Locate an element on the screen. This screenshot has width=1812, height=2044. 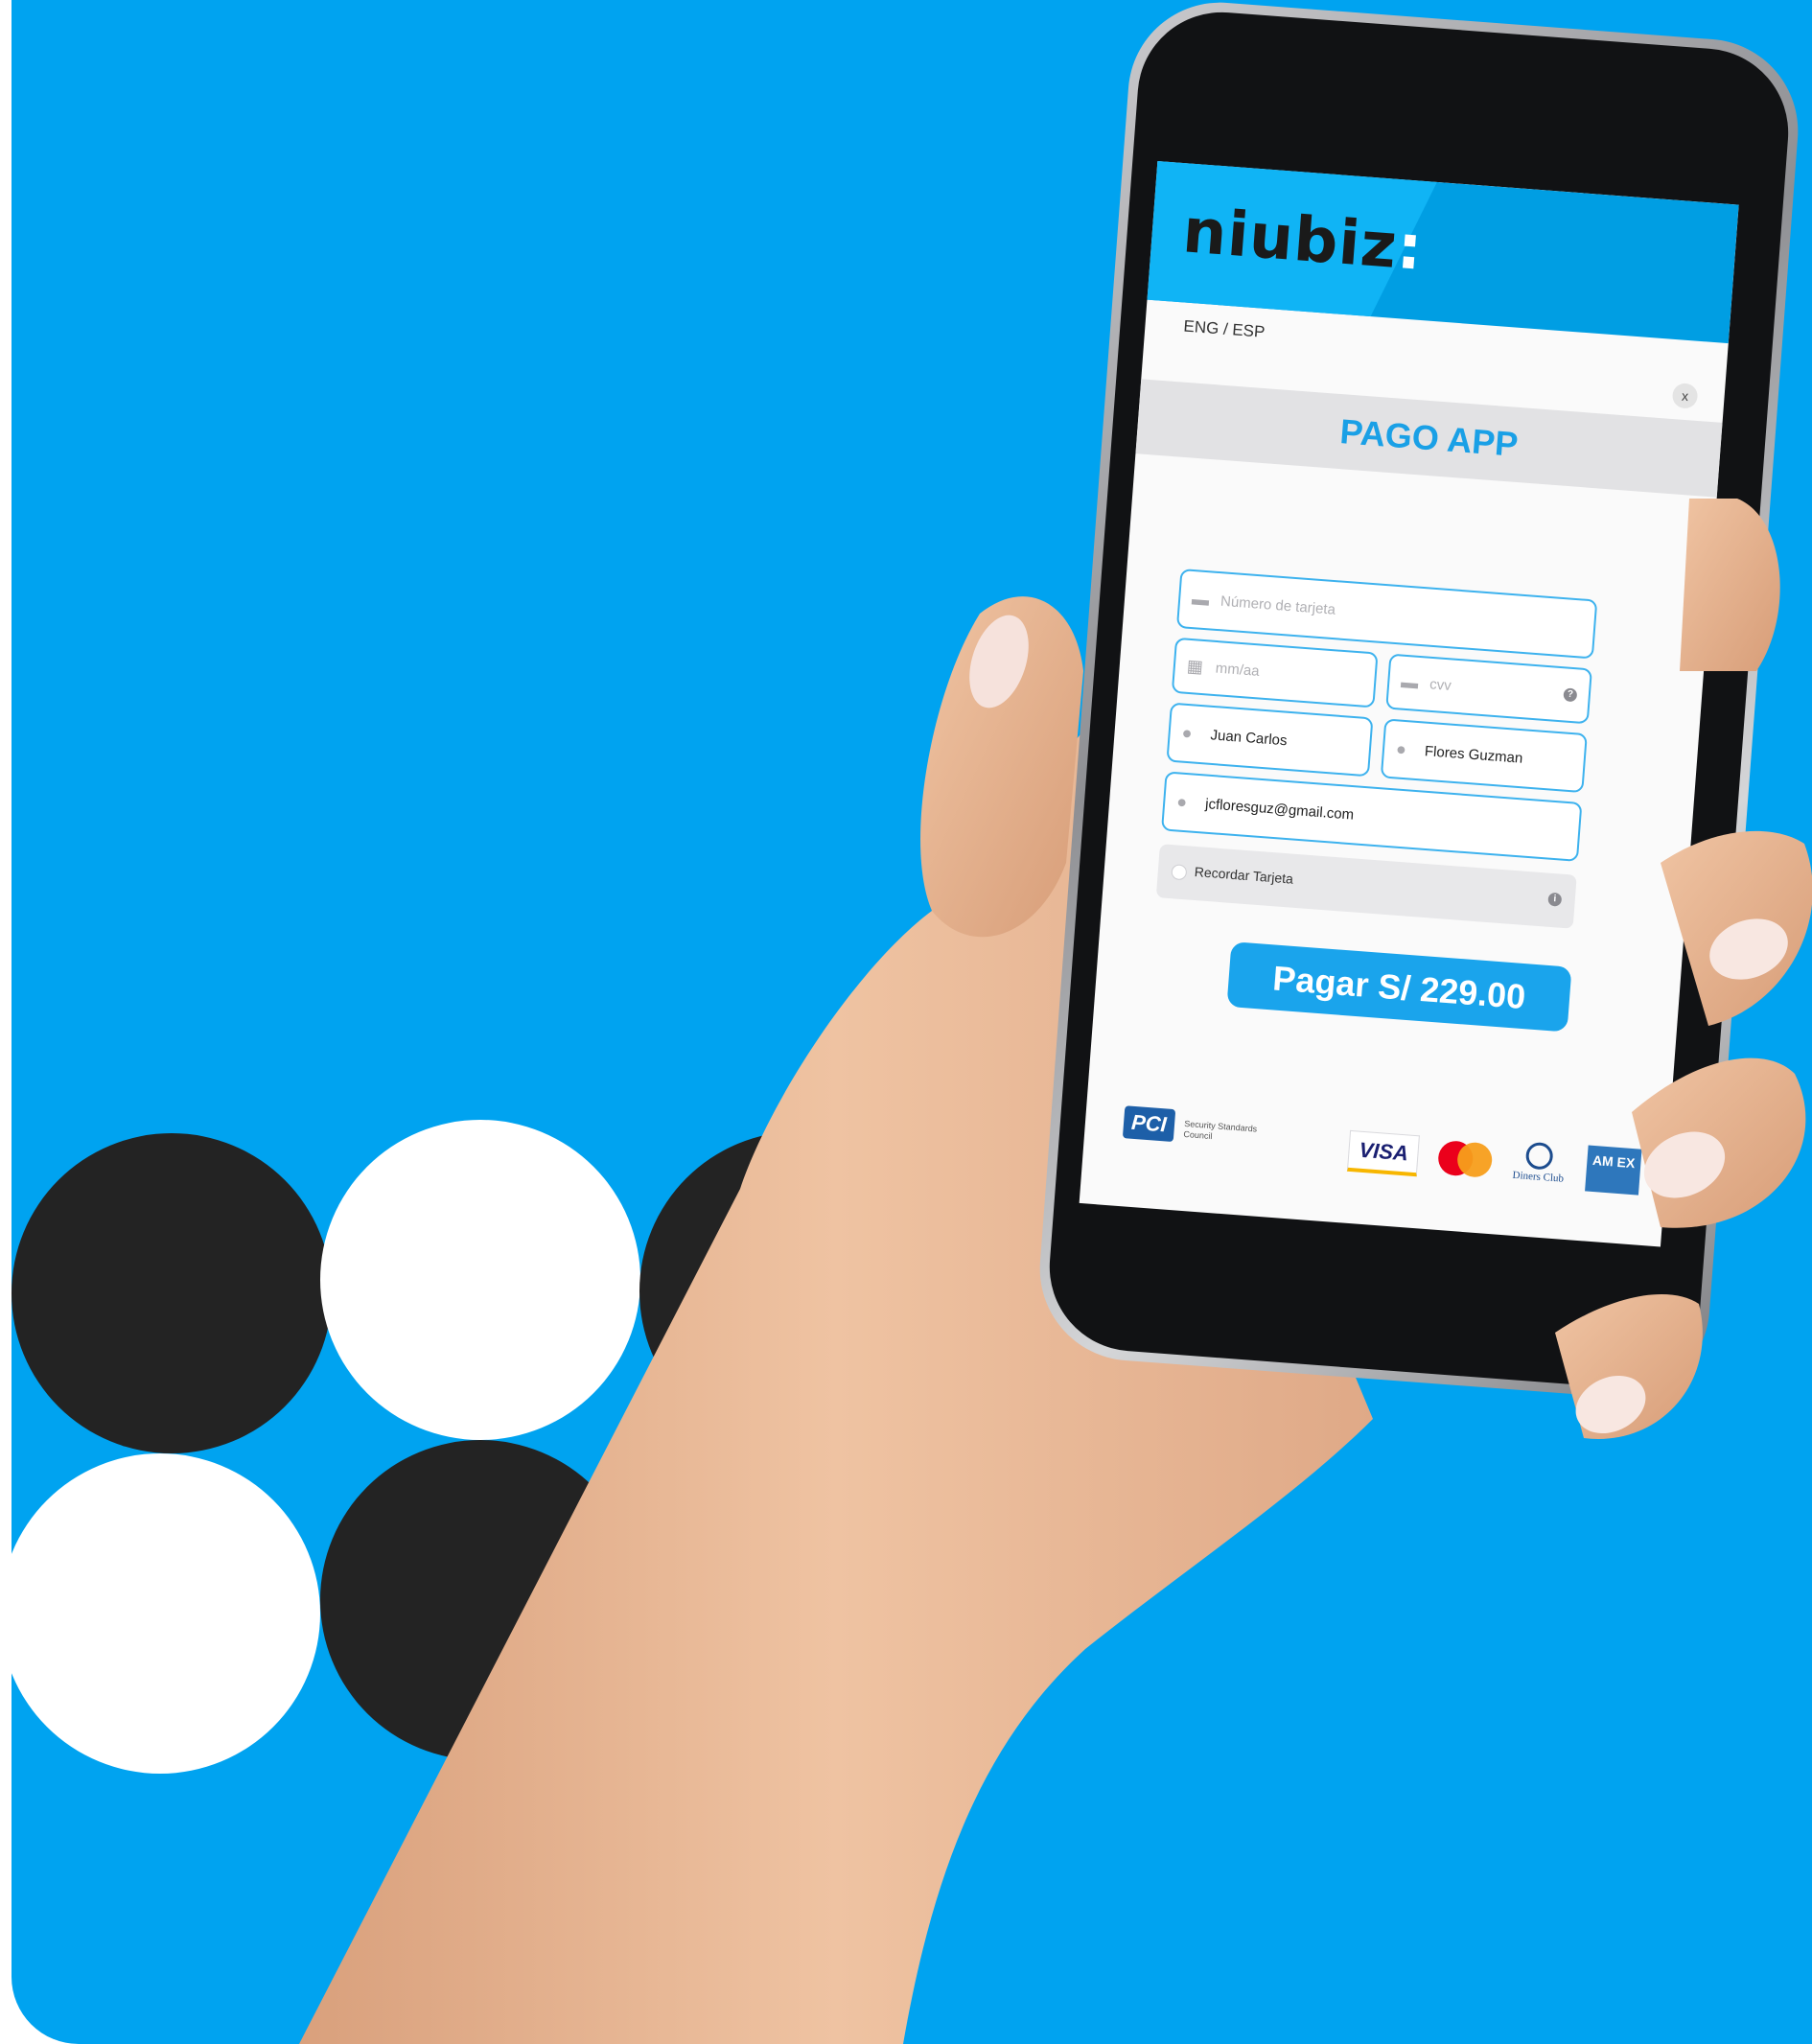
last-name-field: ● Flores Guzman is located at coordinates (1484, 756).